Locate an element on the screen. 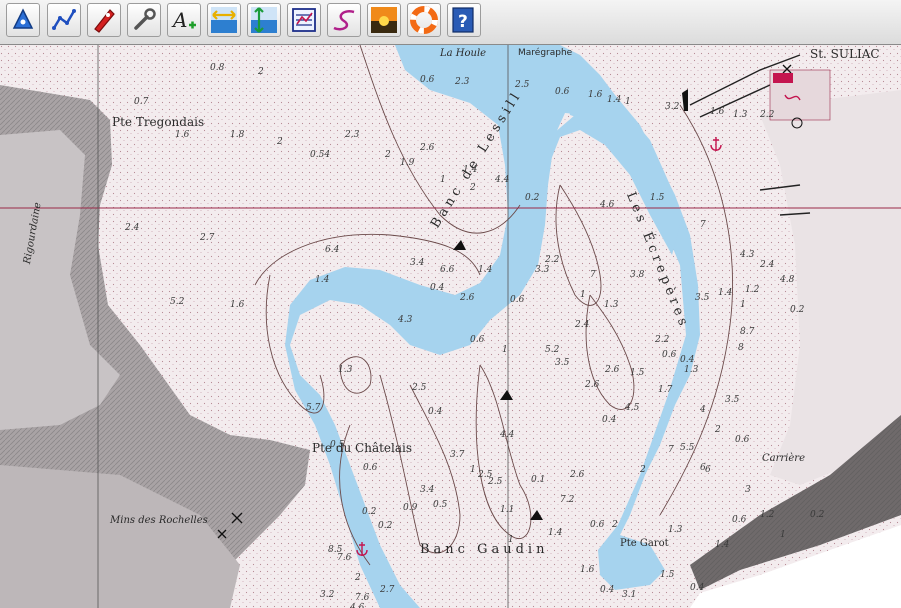  sounding: 0.7 is located at coordinates (141, 102).